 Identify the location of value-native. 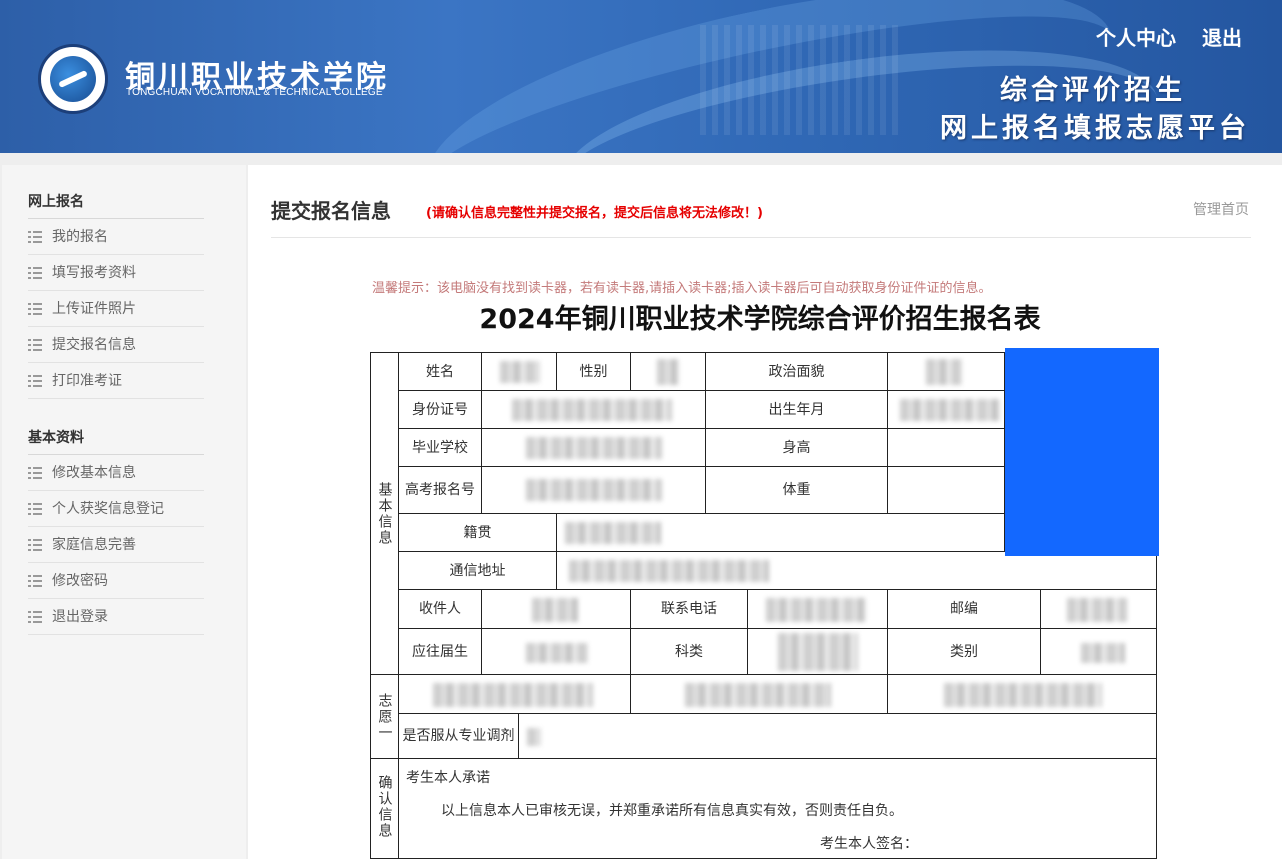
(780, 532).